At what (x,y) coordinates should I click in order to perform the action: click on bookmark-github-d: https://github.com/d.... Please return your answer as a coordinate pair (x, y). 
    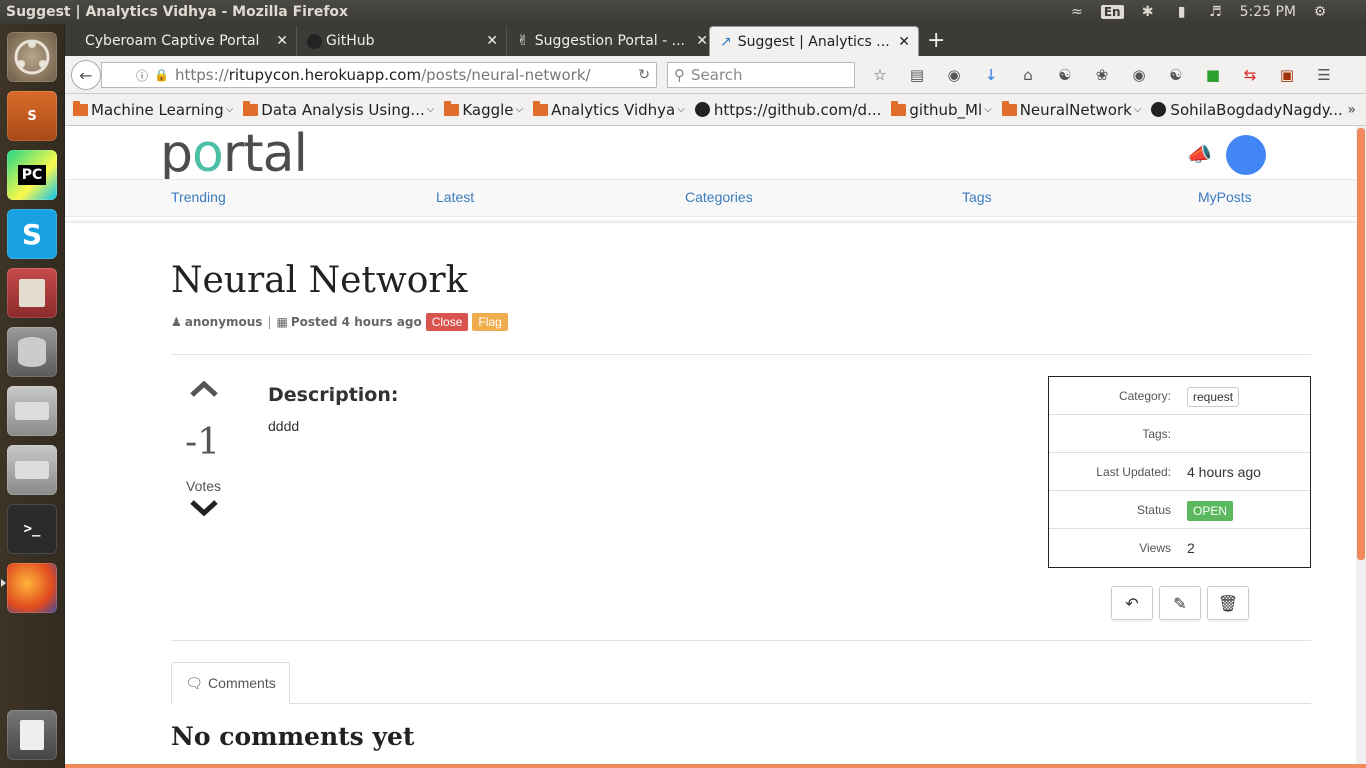
    Looking at the image, I should click on (787, 110).